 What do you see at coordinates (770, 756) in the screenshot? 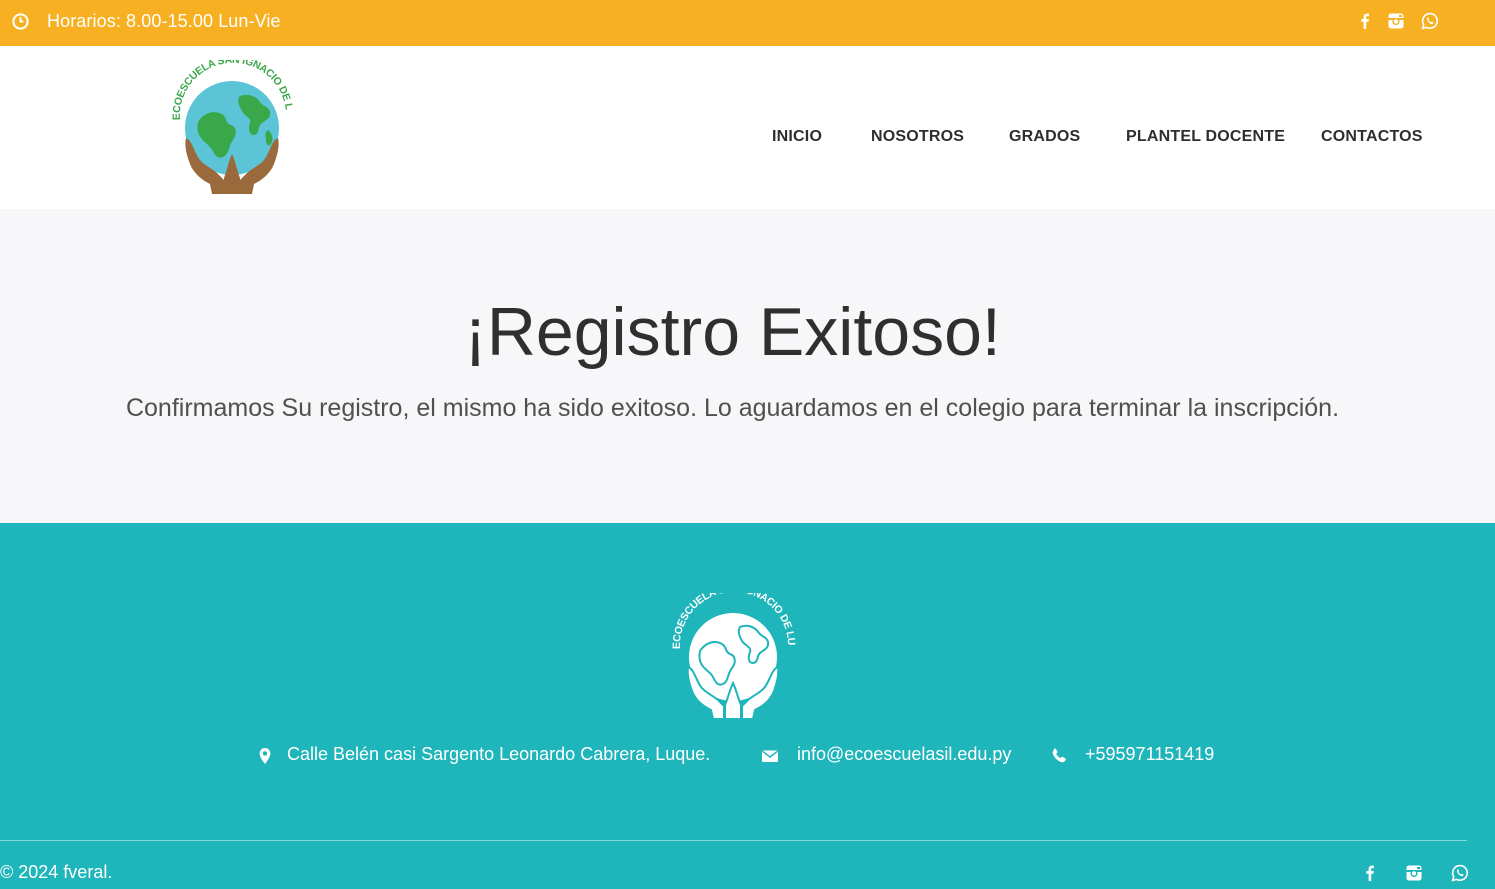
I see `envelope-icon` at bounding box center [770, 756].